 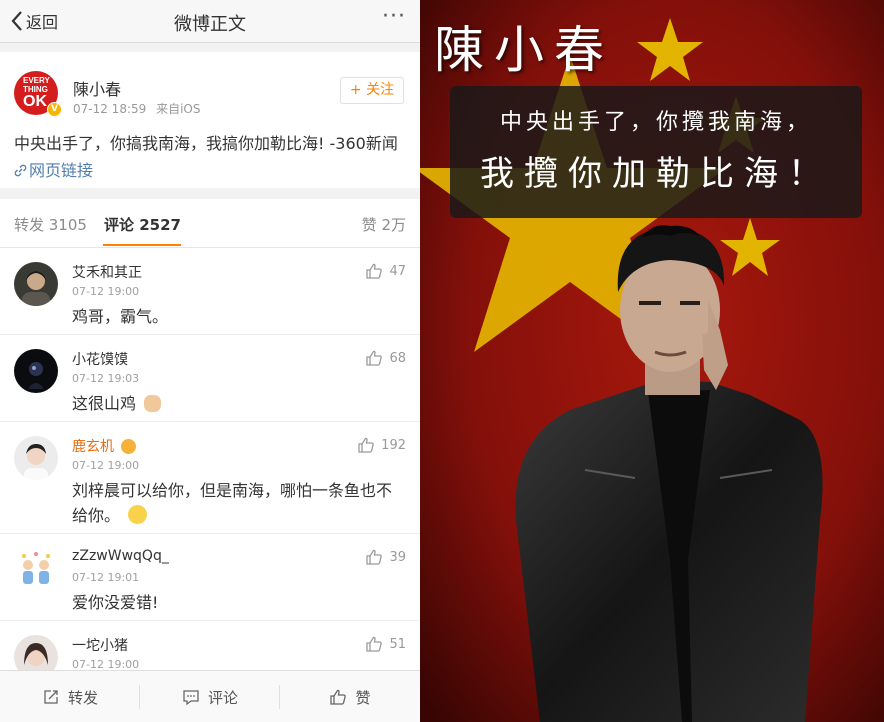 I want to click on post-text: 中央出手了，你搞我南海，我搞你加勒比海! -360新闻, so click(x=206, y=143).